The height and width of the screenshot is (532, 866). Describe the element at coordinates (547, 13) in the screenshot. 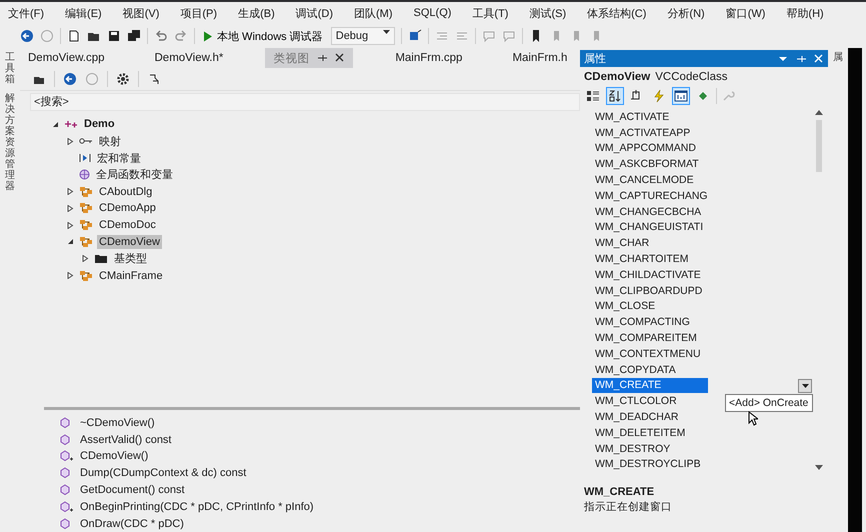

I see `menu-item: 测试(S)` at that location.